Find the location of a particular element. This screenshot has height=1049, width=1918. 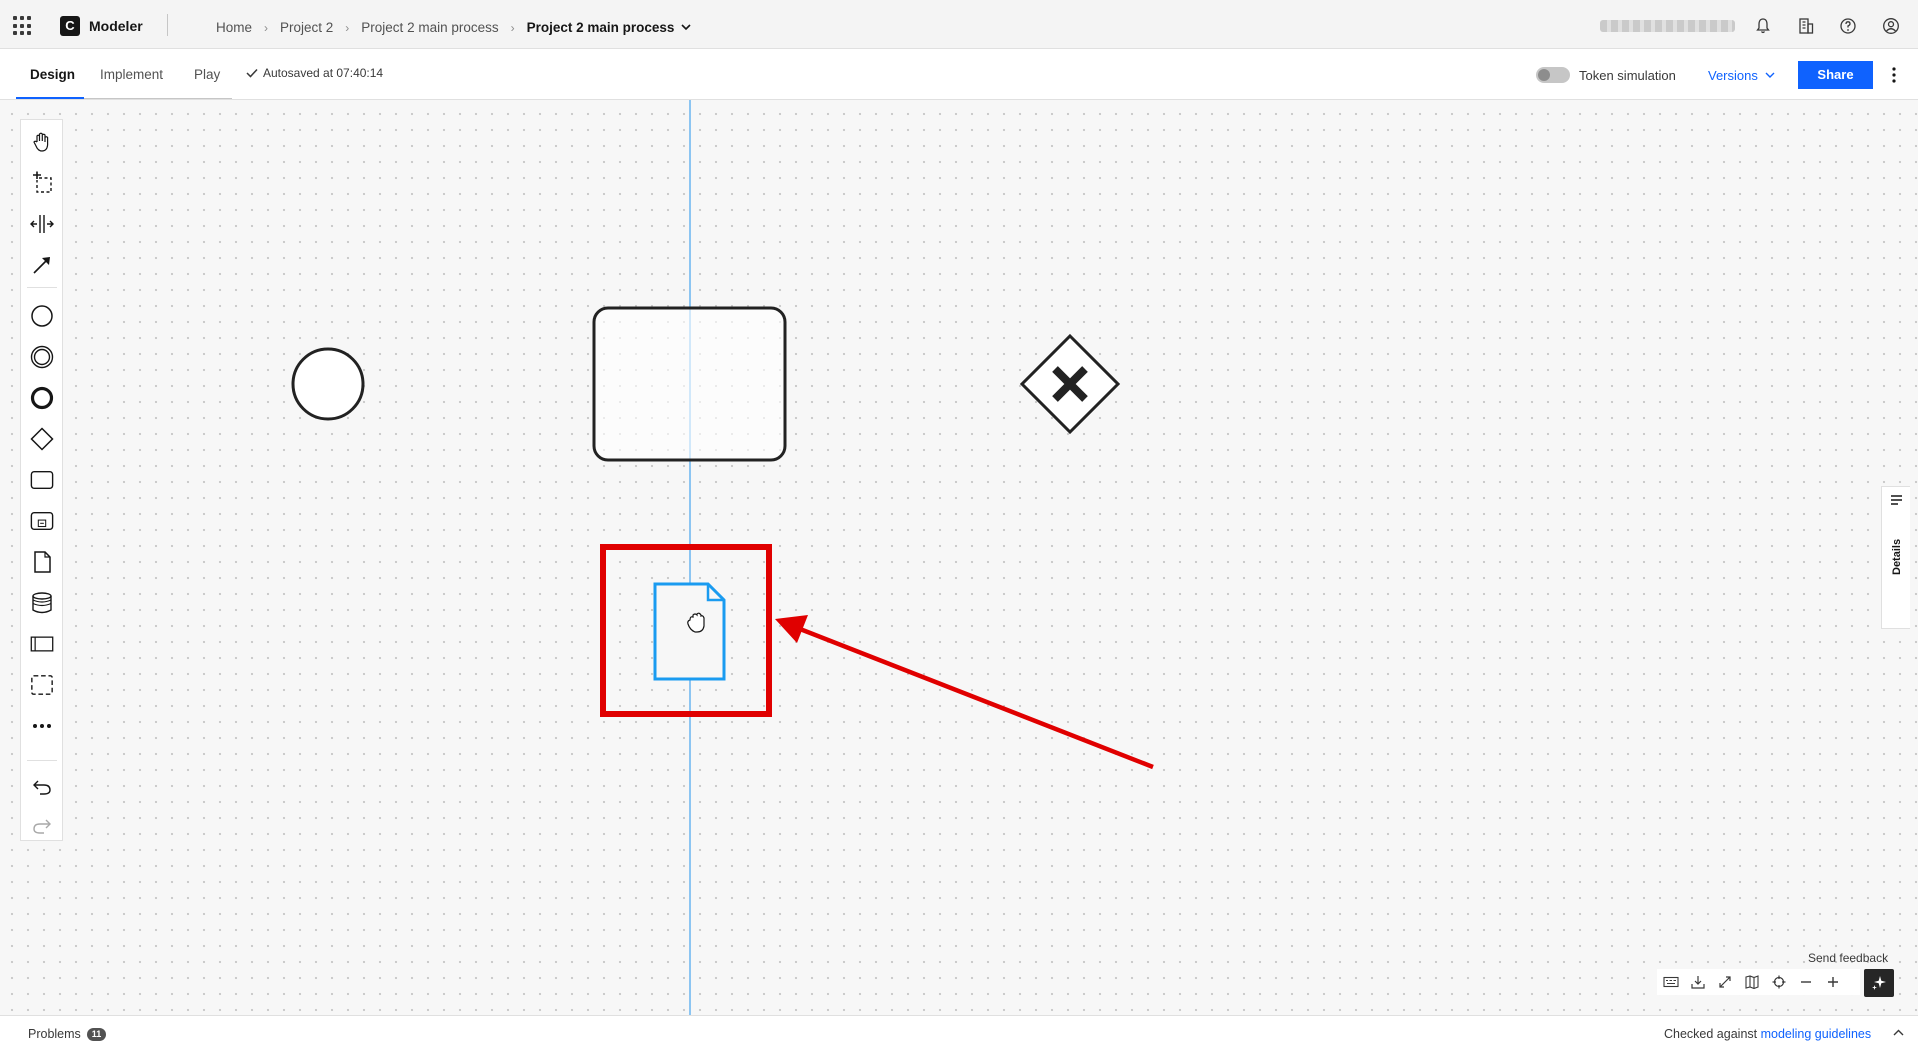

overflow-menu-icon is located at coordinates (1894, 75).